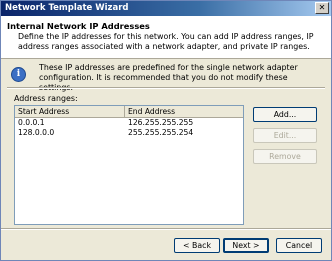 The image size is (332, 261). I want to click on address-ranges-label: Address ranges:, so click(46, 98).